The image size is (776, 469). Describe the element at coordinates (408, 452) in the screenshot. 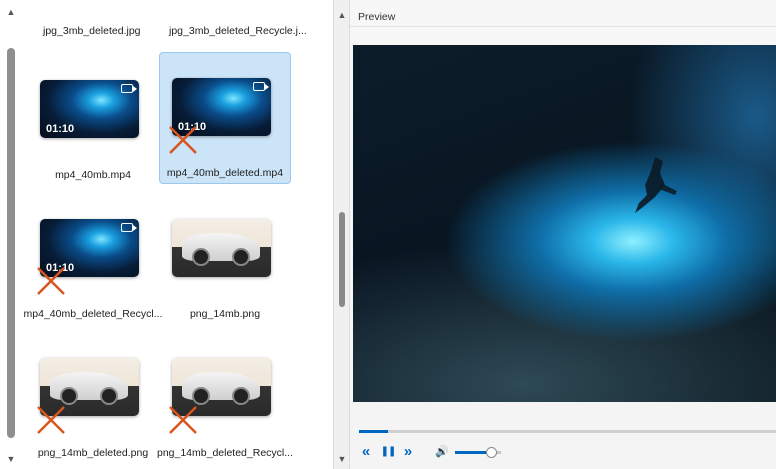

I see `fast-forward-icon: »` at that location.